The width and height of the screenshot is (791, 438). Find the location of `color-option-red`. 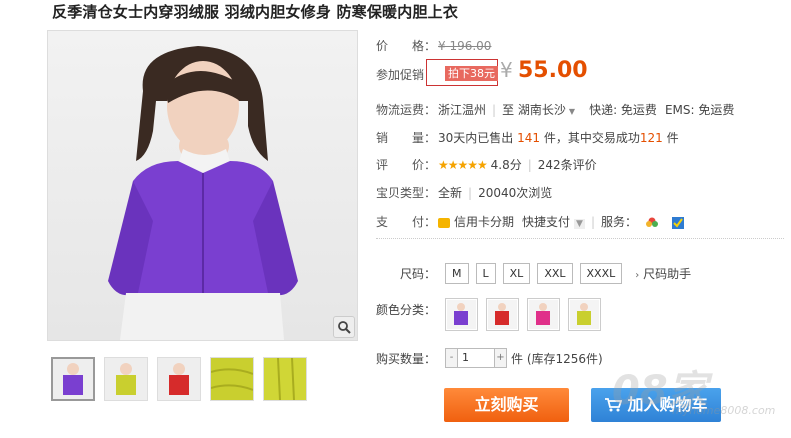

color-option-red is located at coordinates (502, 314).